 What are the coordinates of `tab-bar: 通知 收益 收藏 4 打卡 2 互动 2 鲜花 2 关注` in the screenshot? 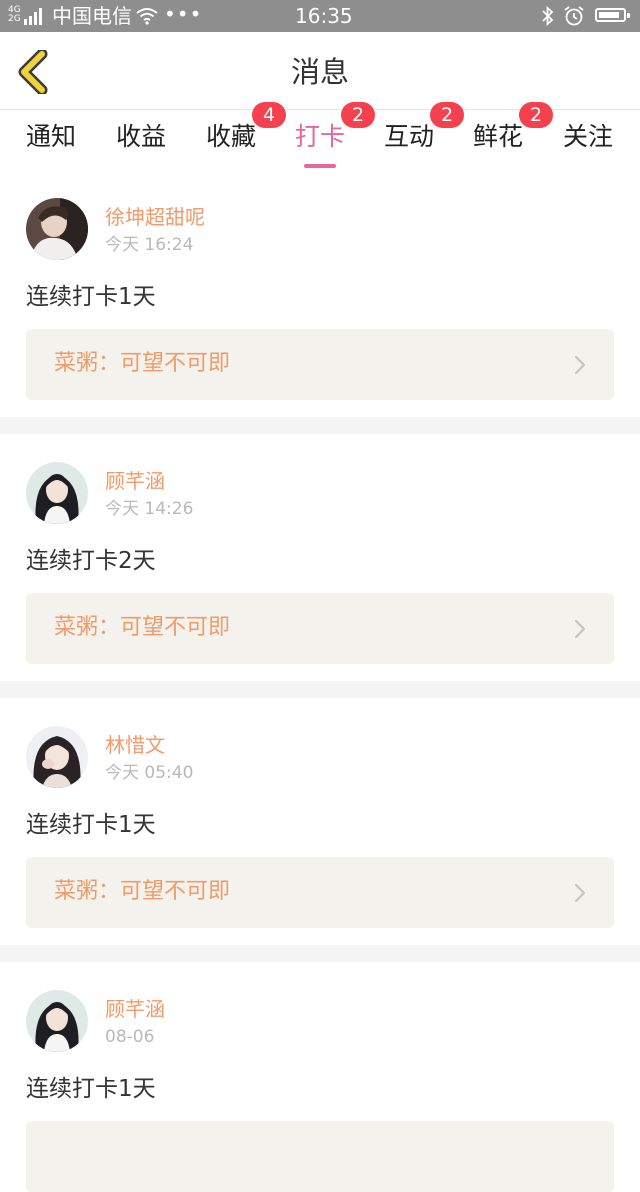 It's located at (320, 136).